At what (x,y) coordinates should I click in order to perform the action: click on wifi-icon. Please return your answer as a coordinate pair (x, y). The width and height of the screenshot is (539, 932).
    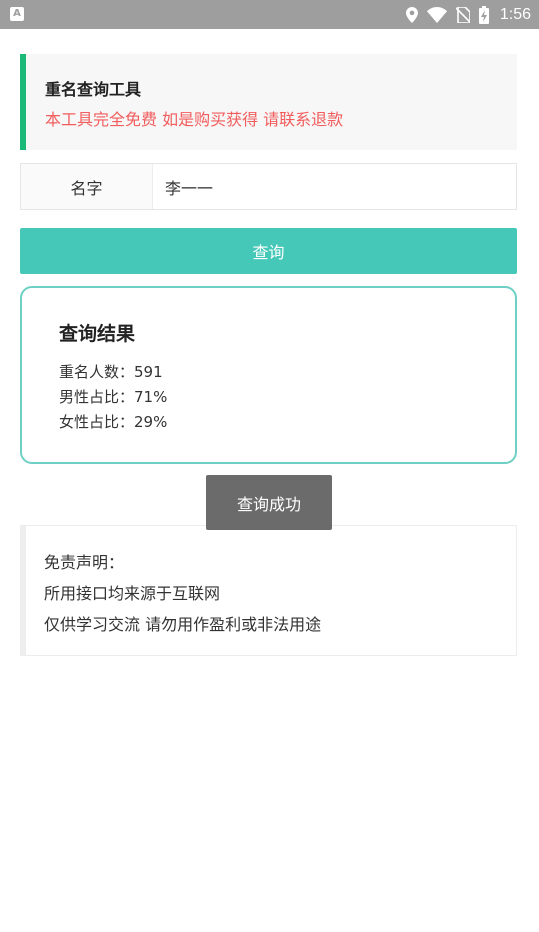
    Looking at the image, I should click on (436, 14).